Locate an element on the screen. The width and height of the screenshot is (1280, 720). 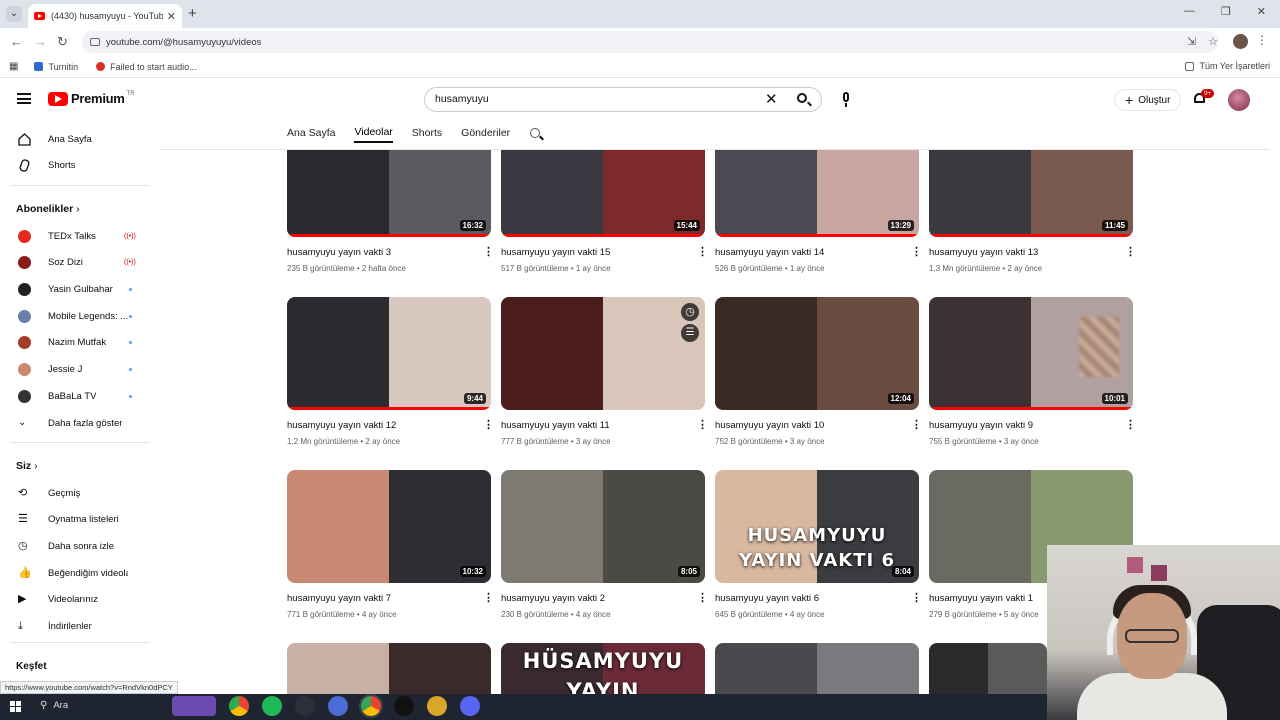
browser-menu-icon: ⋮ is located at coordinates (1262, 40).